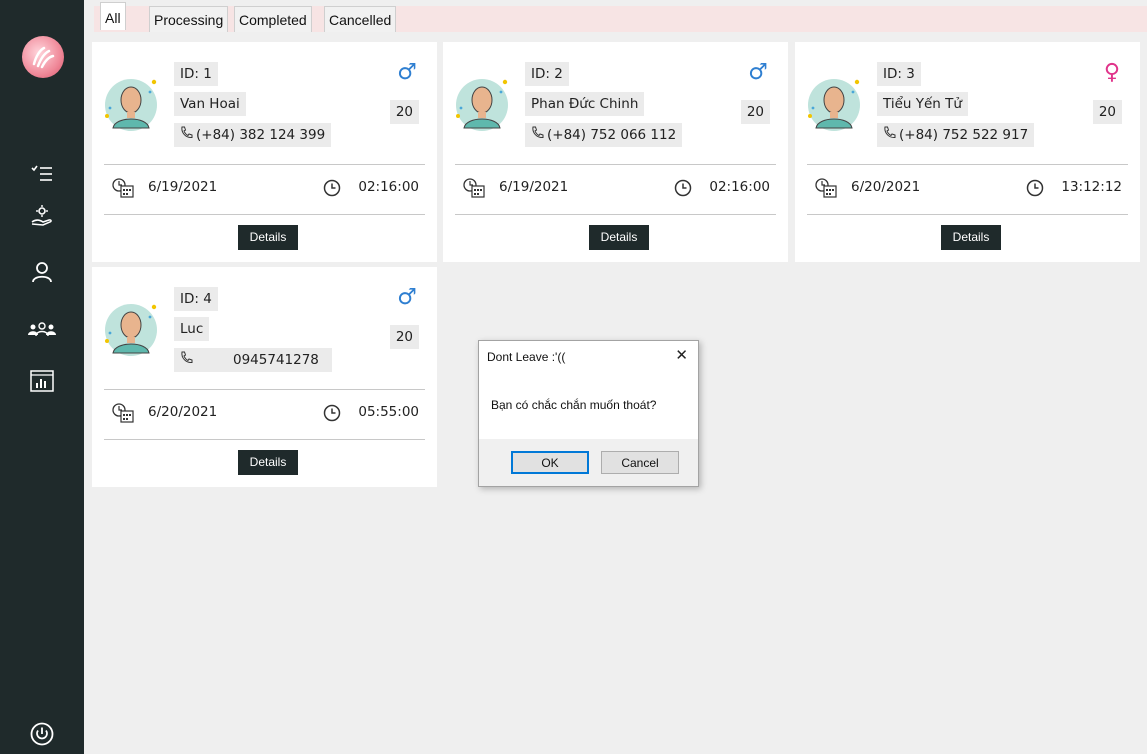  What do you see at coordinates (547, 74) in the screenshot?
I see `customer-id: ID: 2` at bounding box center [547, 74].